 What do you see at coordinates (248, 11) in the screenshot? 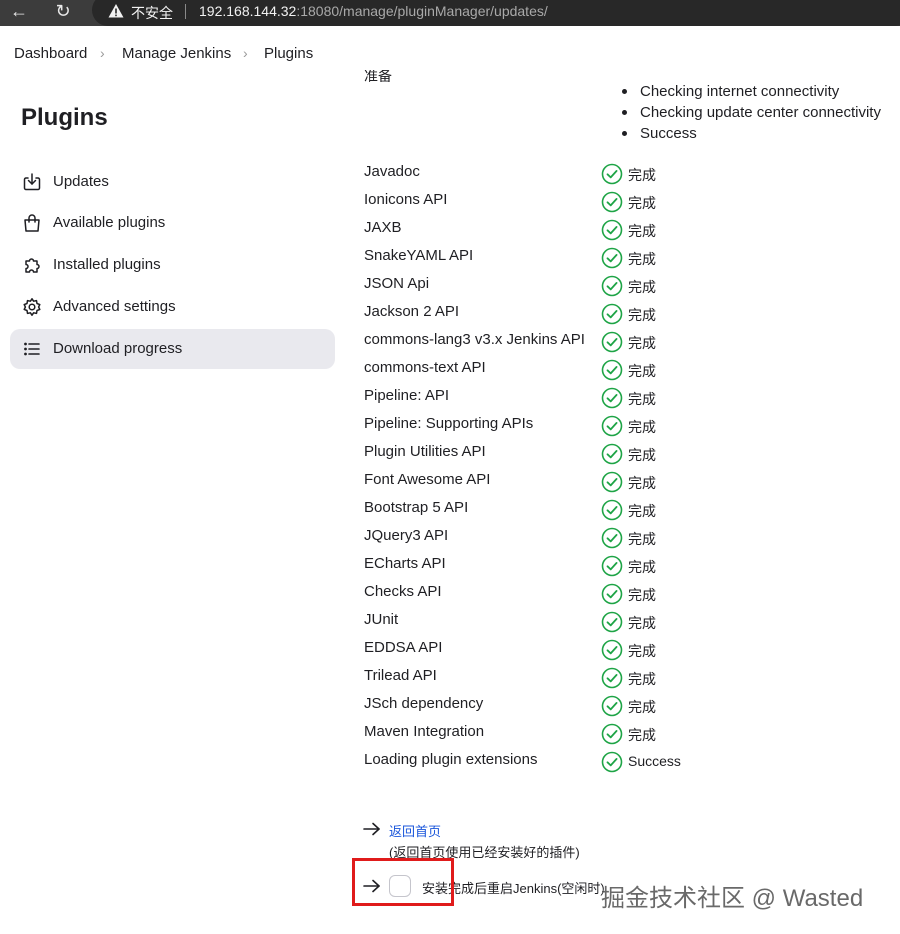
I see `url-host: 192.168.144.32` at bounding box center [248, 11].